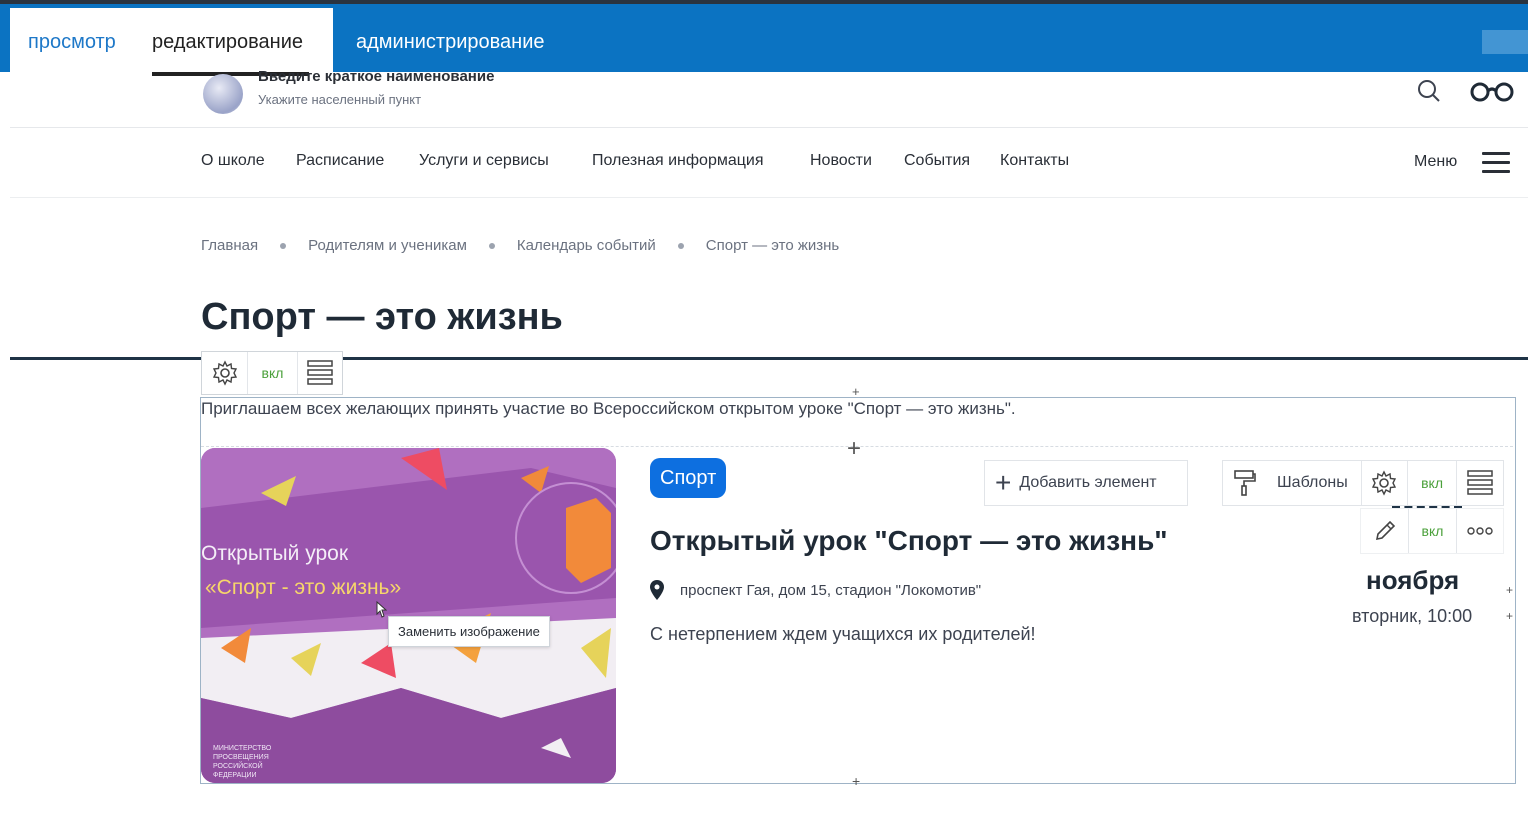  What do you see at coordinates (450, 42) in the screenshot?
I see `tab-administration: администрирование` at bounding box center [450, 42].